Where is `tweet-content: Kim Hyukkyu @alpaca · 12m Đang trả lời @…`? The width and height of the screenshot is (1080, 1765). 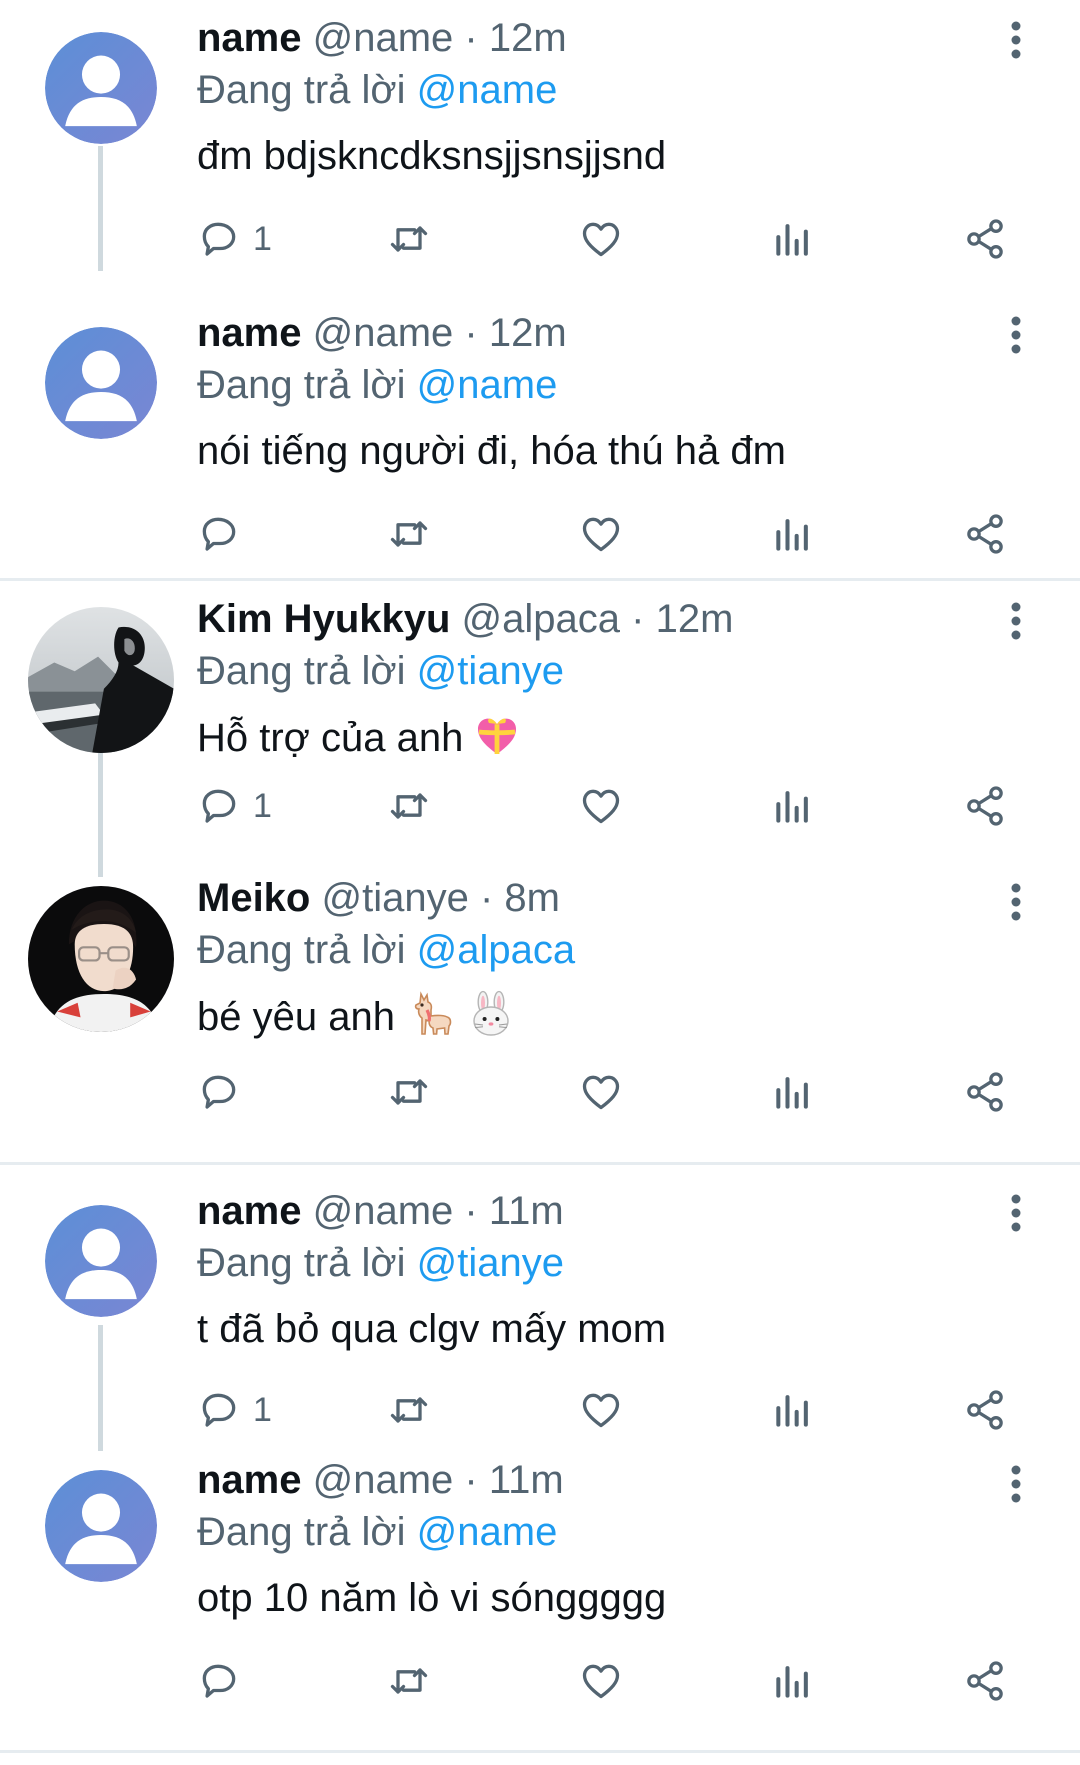 tweet-content: Kim Hyukkyu @alpaca · 12m Đang trả lời @… is located at coordinates (578, 678).